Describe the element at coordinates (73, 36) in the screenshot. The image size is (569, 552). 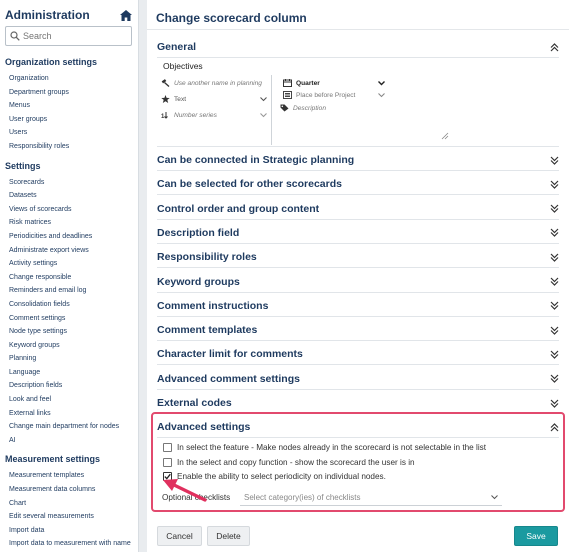
I see `search-input` at that location.